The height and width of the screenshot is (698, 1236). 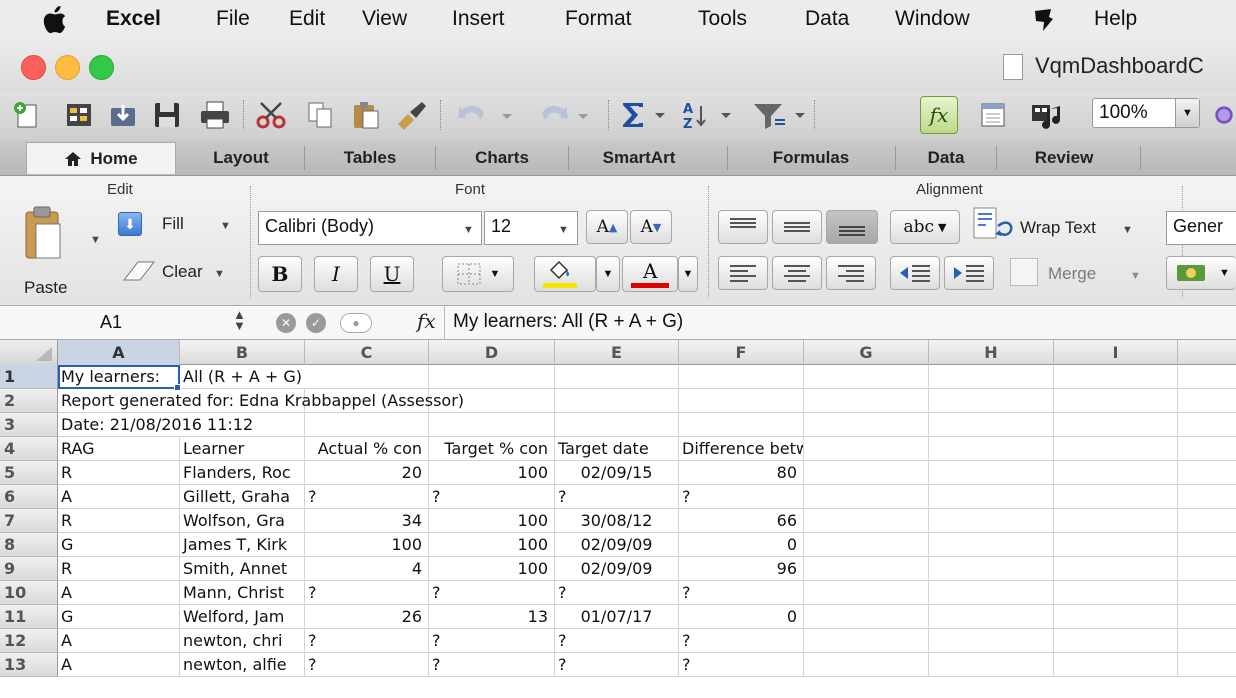 What do you see at coordinates (492, 641) in the screenshot?
I see `cell-d12: ?` at bounding box center [492, 641].